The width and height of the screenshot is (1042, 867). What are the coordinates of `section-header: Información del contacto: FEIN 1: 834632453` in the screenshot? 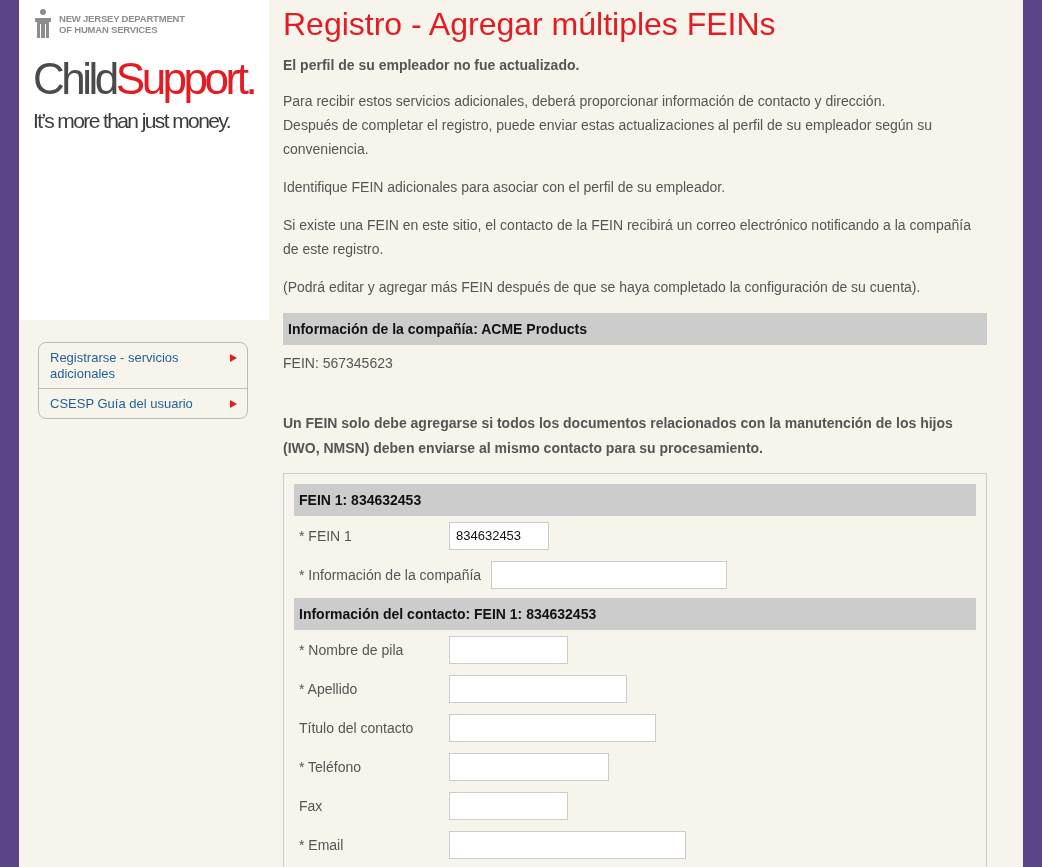 It's located at (635, 614).